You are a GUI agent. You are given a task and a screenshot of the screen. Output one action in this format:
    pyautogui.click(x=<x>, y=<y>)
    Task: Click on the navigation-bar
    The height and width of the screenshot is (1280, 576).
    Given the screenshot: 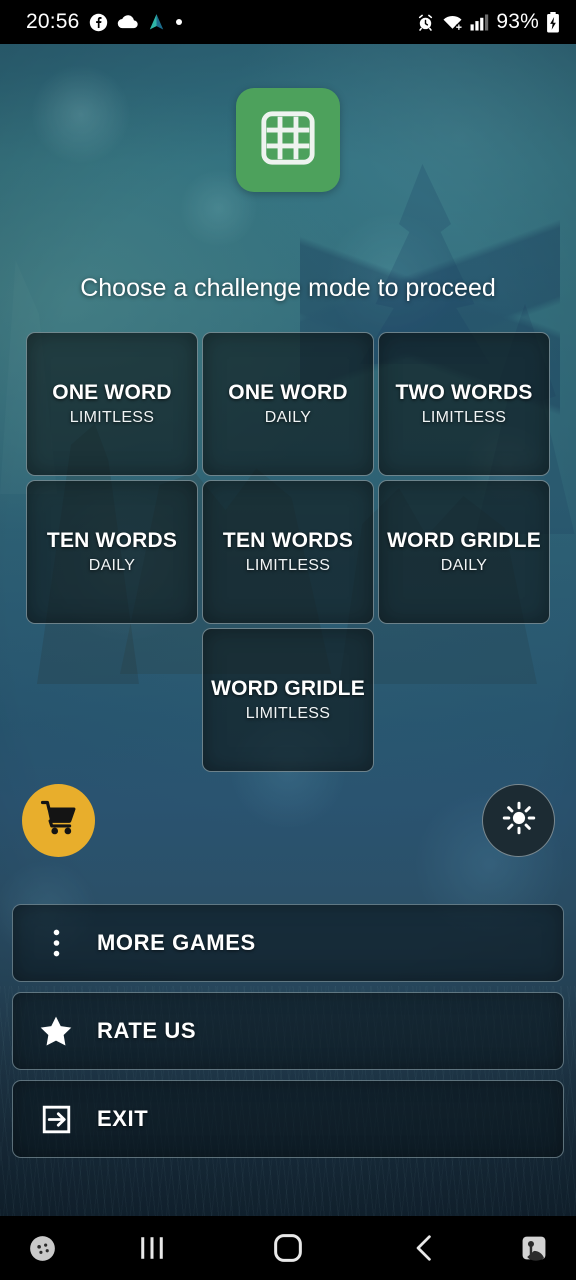 What is the action you would take?
    pyautogui.click(x=288, y=1248)
    